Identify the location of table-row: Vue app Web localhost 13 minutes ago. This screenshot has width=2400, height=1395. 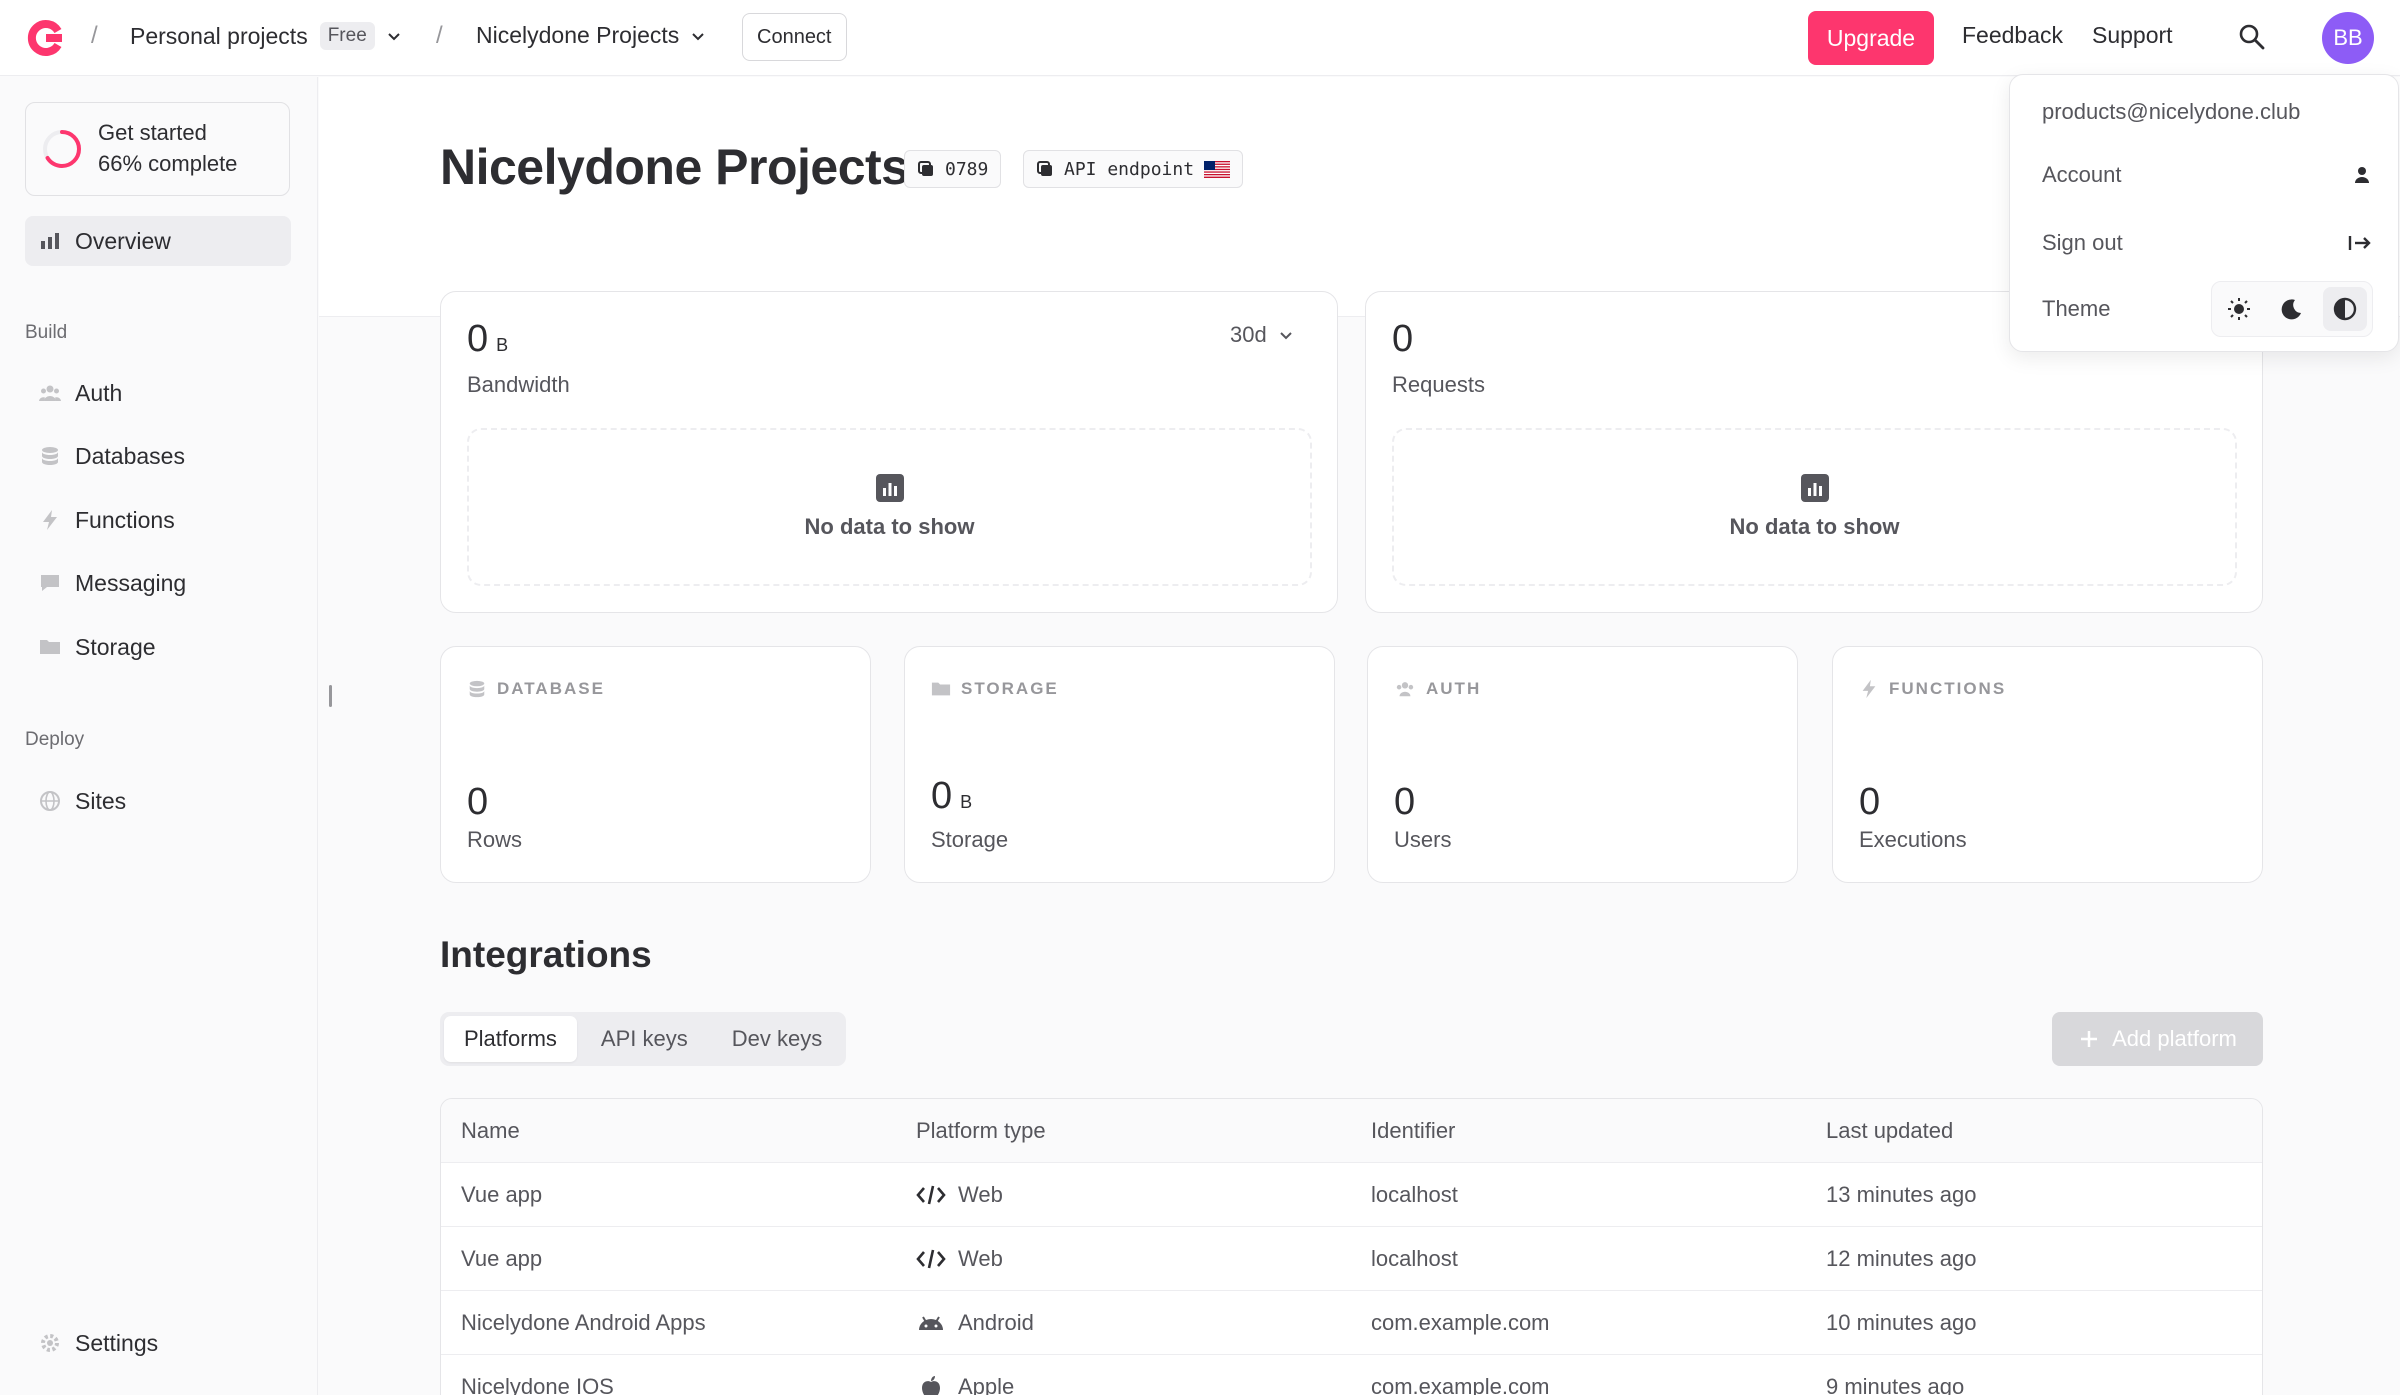
(1351, 1195).